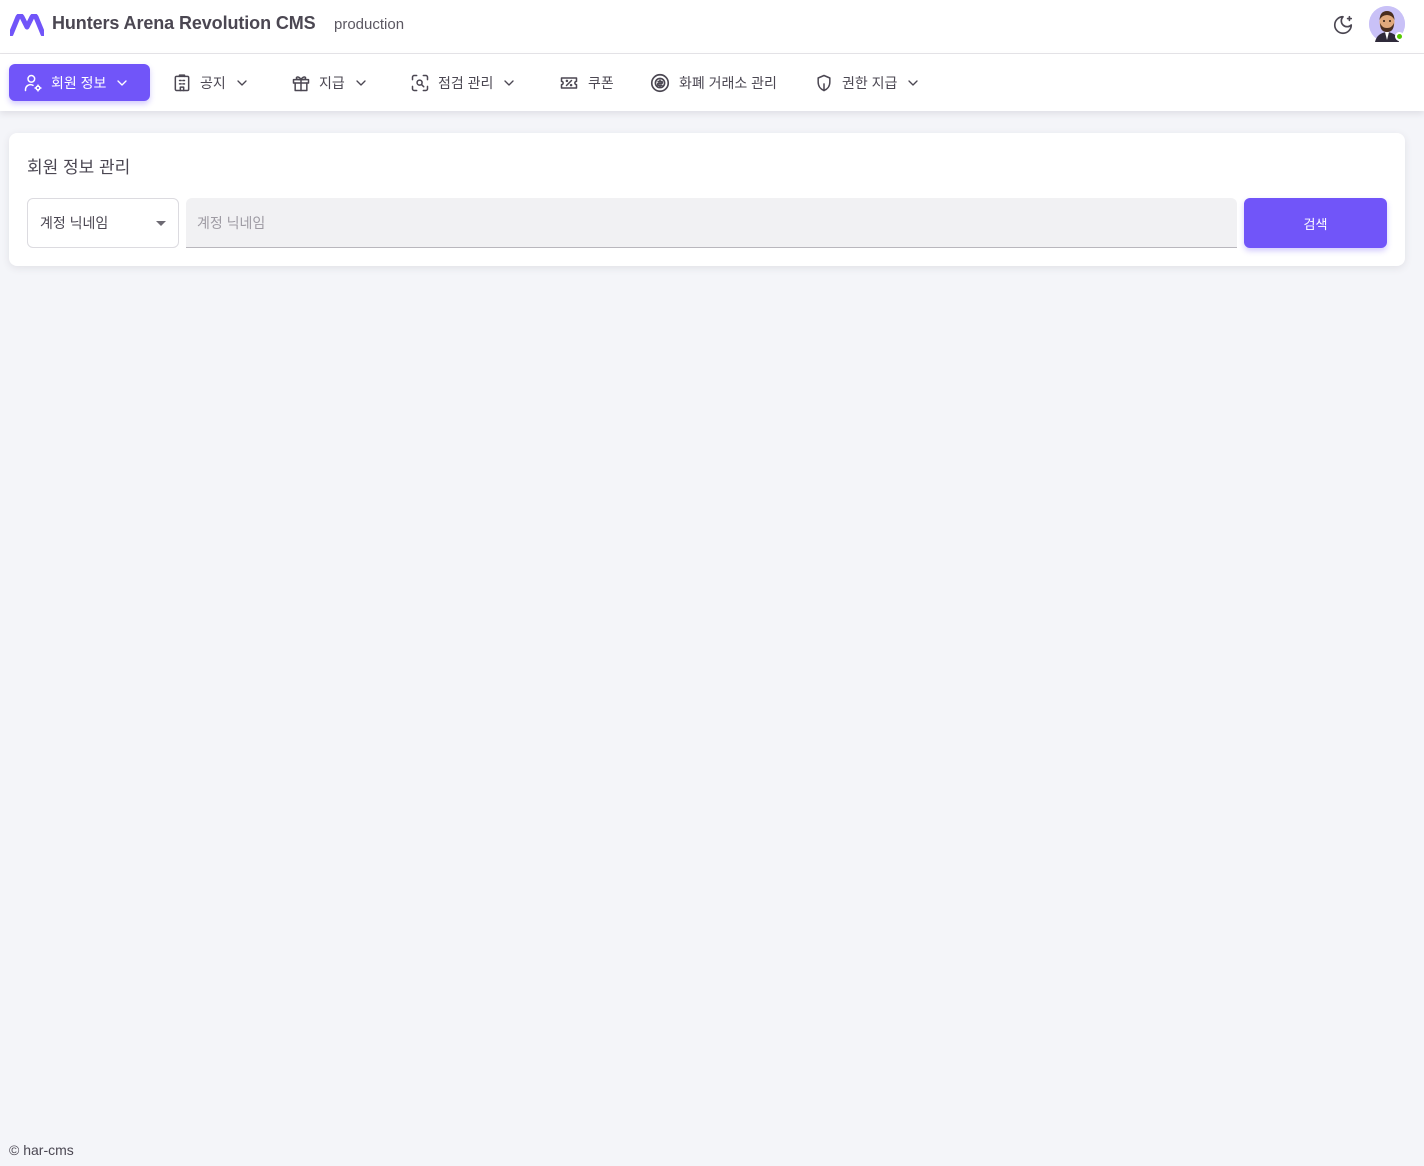 The height and width of the screenshot is (1166, 1424). I want to click on user-cog-icon, so click(33, 83).